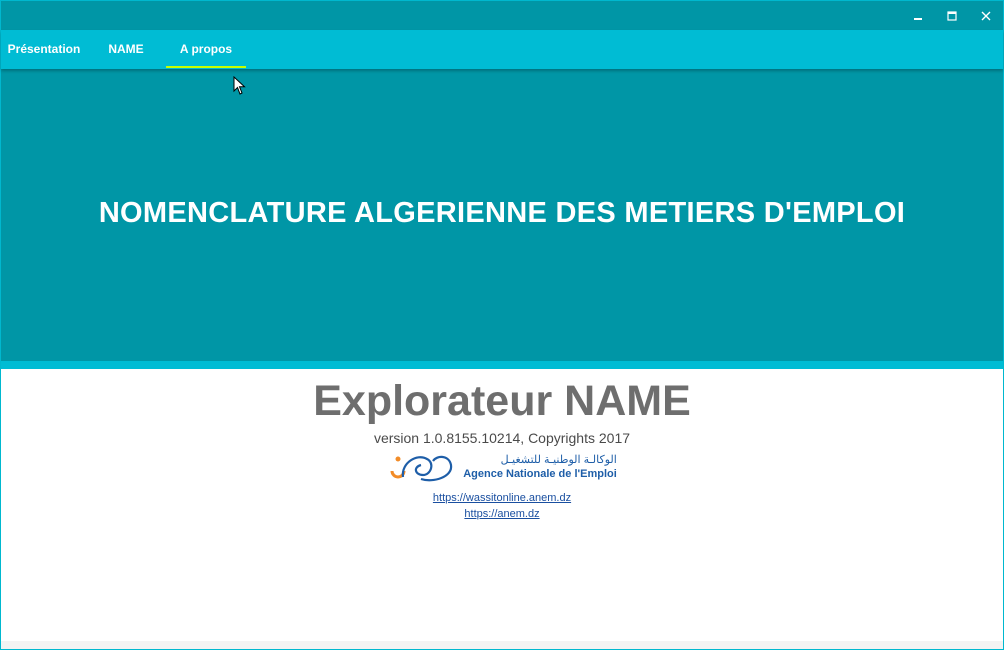 This screenshot has height=650, width=1004. I want to click on tab-bar: Présentation NAME A propos, so click(502, 49).